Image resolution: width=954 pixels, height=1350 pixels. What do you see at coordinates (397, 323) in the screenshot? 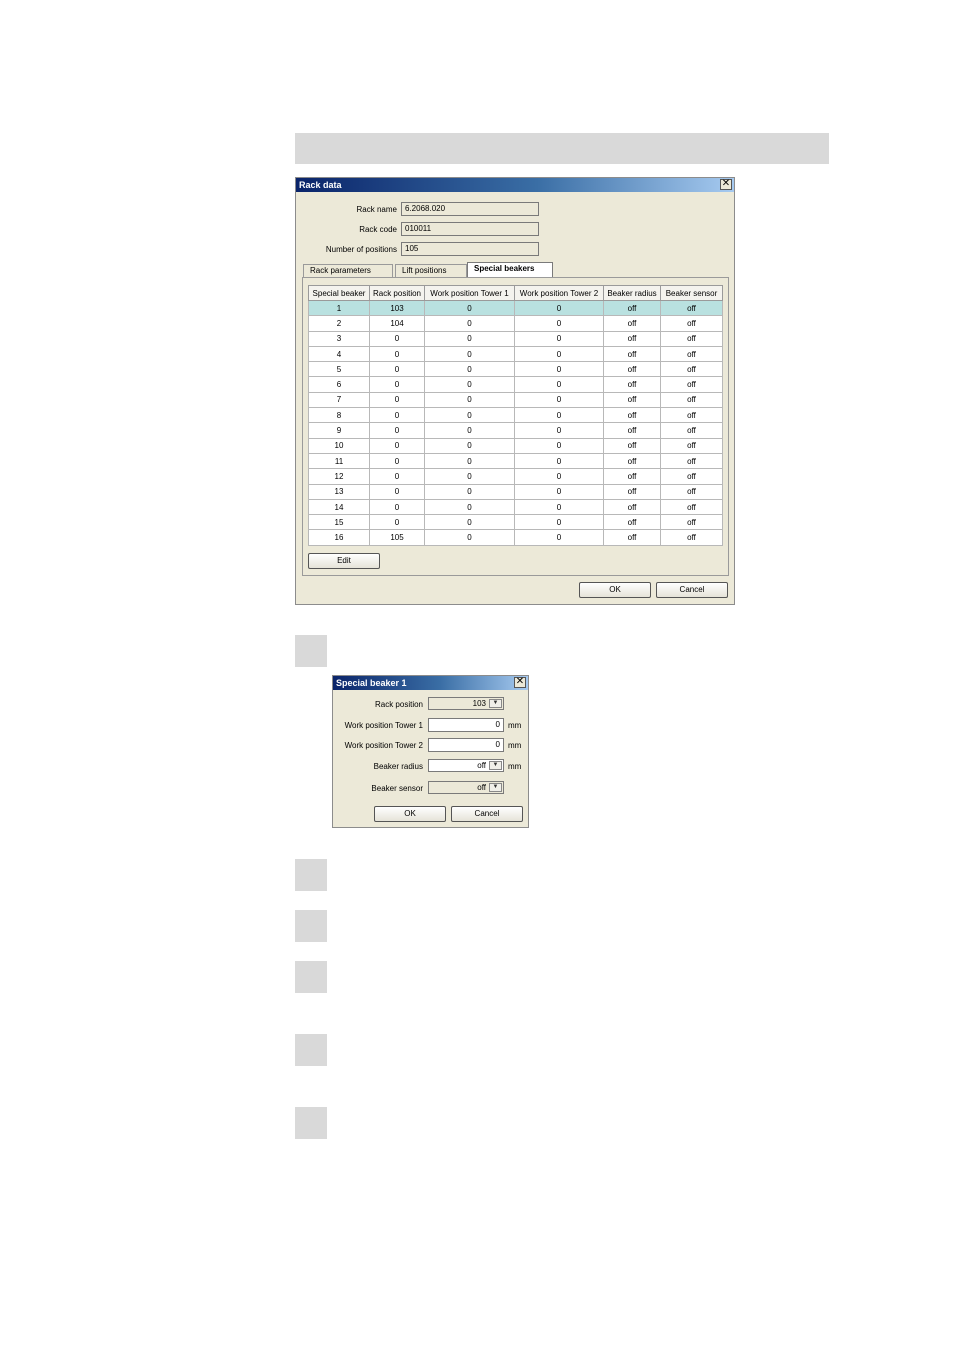
I see `cell-rack-position: 104` at bounding box center [397, 323].